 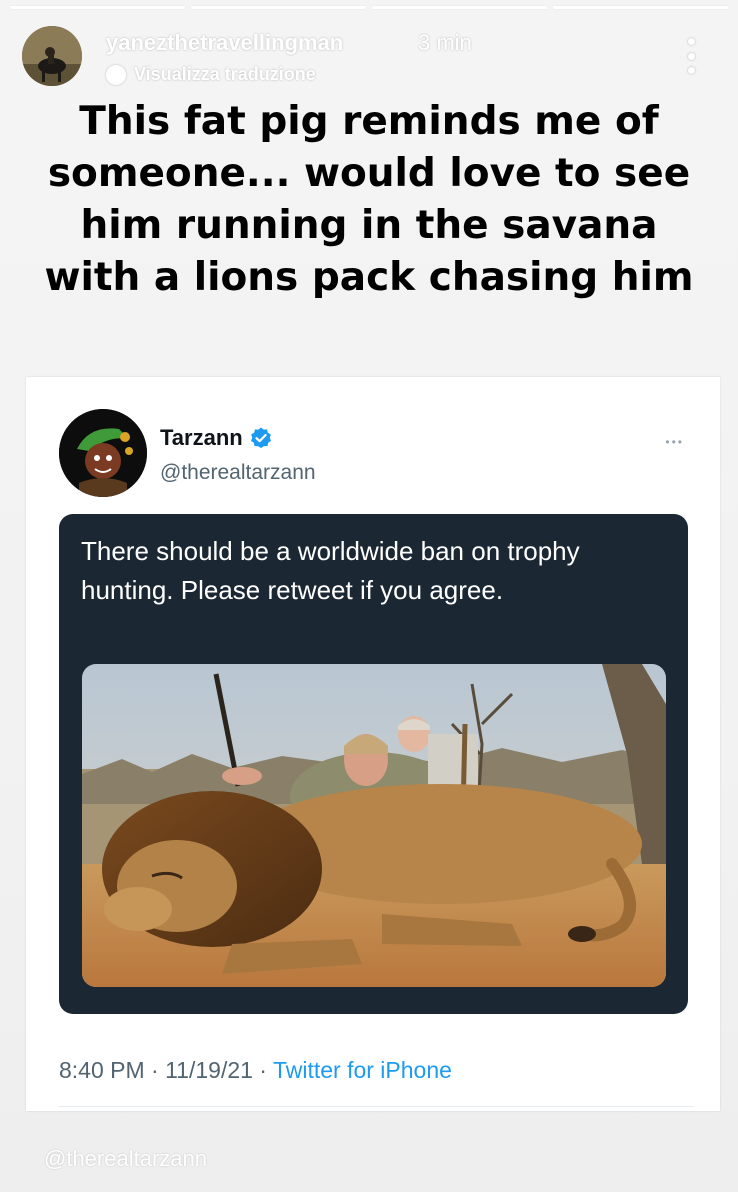 What do you see at coordinates (674, 442) in the screenshot?
I see `tweet-more-icon: •••` at bounding box center [674, 442].